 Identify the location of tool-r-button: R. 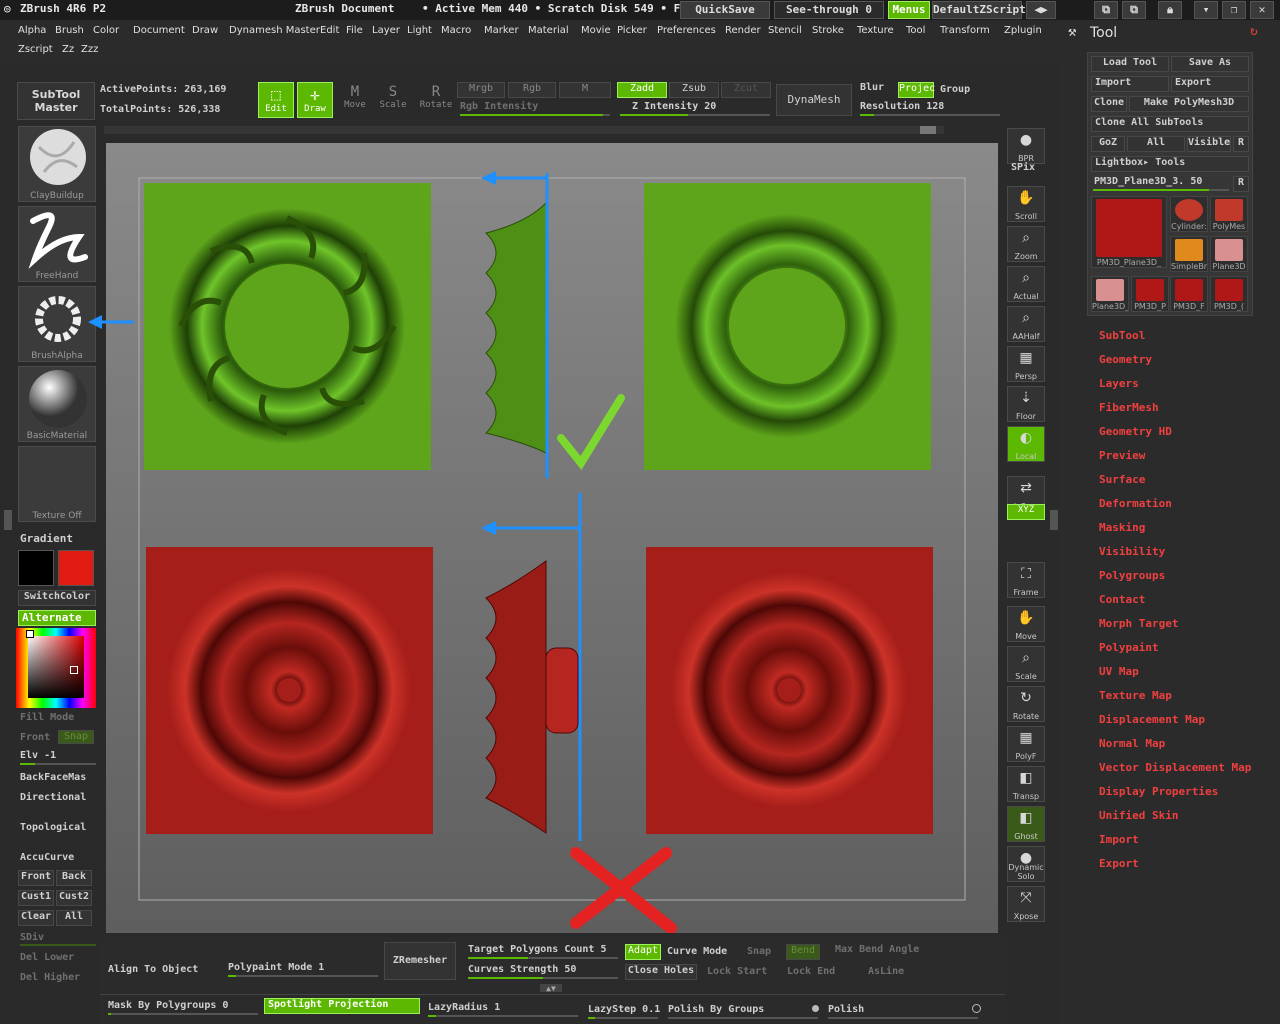
(1241, 184).